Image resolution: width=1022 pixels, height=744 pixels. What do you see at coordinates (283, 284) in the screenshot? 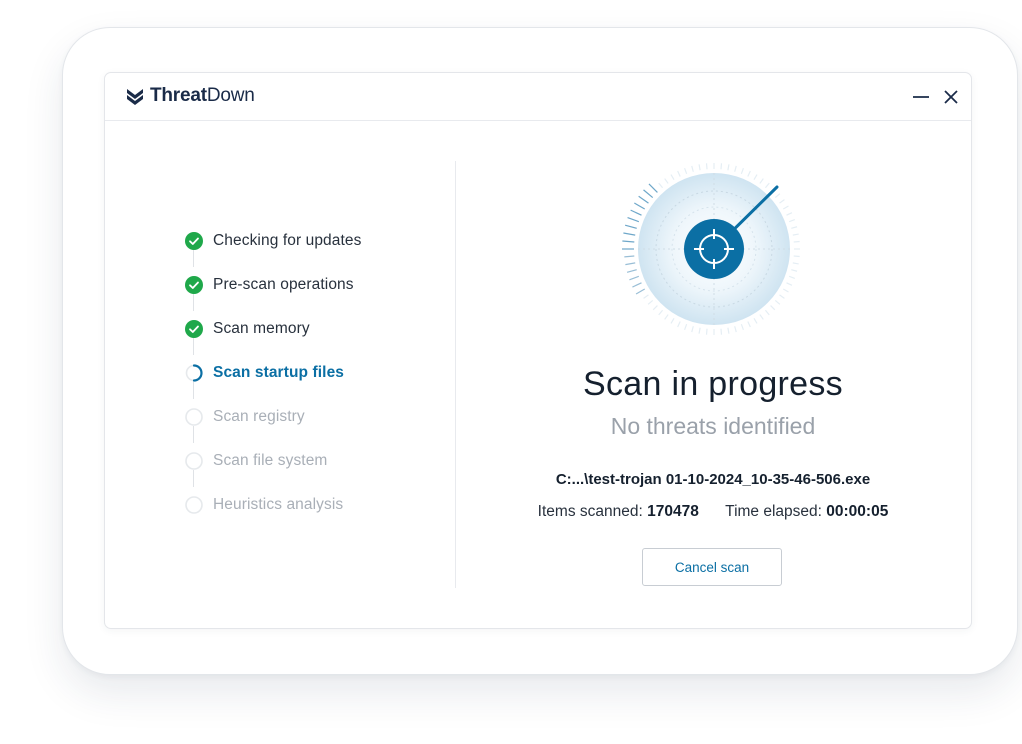
I see `step-label: Pre-scan operations` at bounding box center [283, 284].